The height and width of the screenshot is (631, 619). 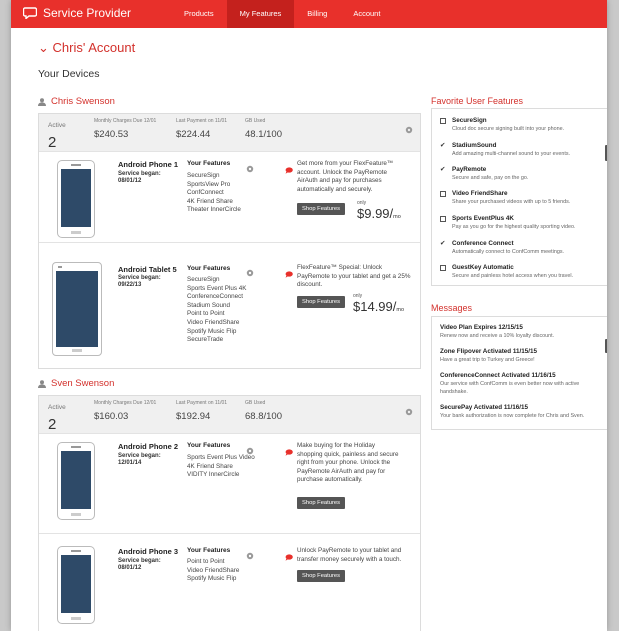 What do you see at coordinates (202, 121) in the screenshot?
I see `last-payment-label: Last Payment on 11/01` at bounding box center [202, 121].